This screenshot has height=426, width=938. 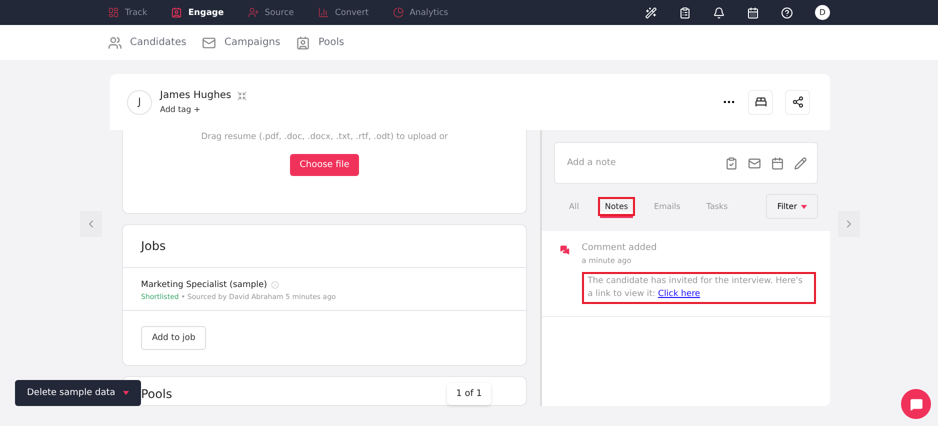 What do you see at coordinates (800, 163) in the screenshot?
I see `pencil-icon` at bounding box center [800, 163].